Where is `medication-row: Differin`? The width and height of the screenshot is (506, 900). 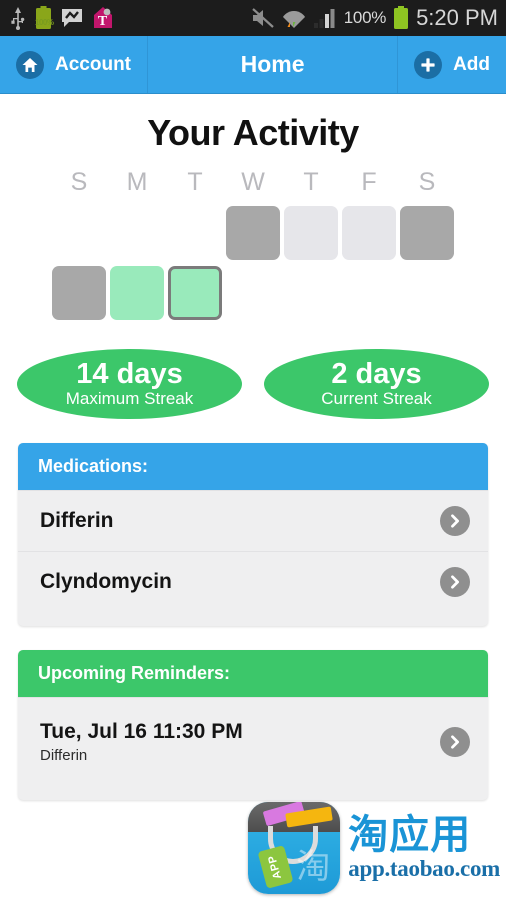 medication-row: Differin is located at coordinates (253, 520).